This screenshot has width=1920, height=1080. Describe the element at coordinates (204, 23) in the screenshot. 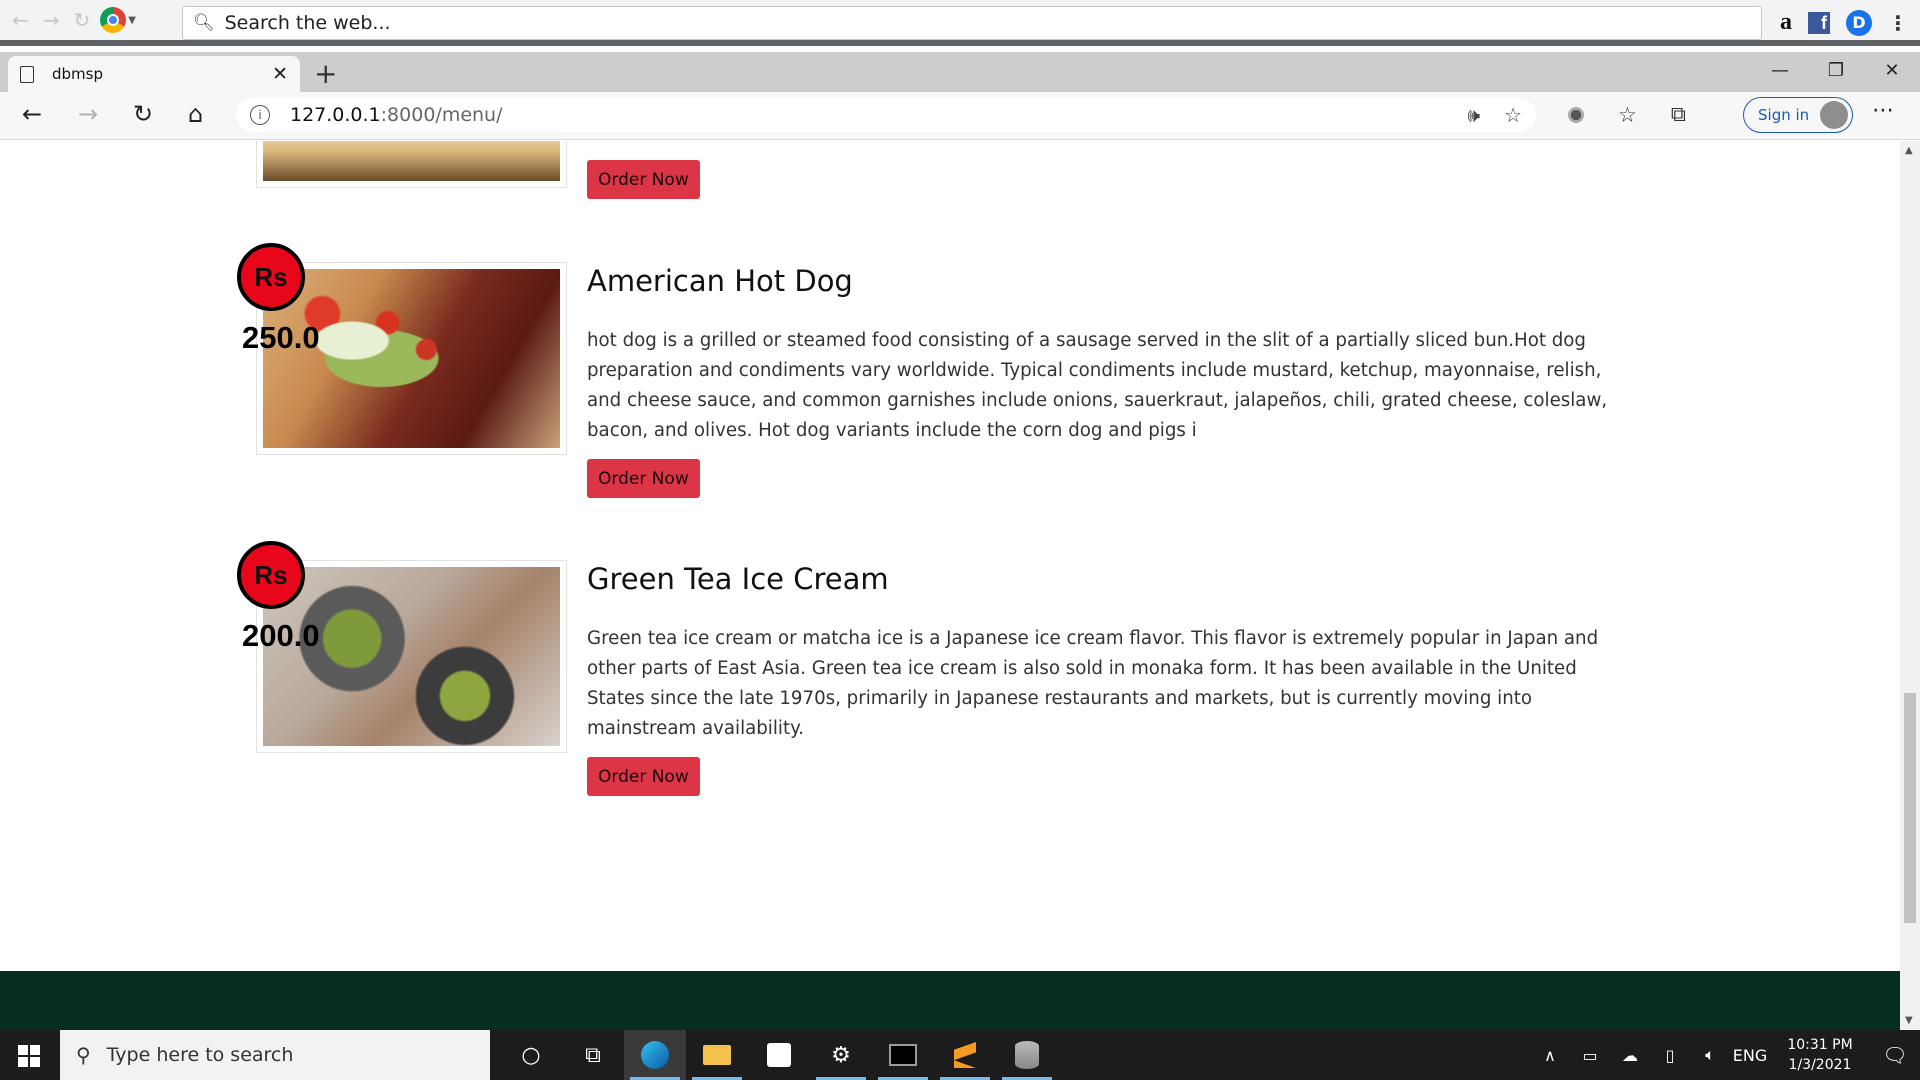

I see `search-icon: 🔍︎` at that location.